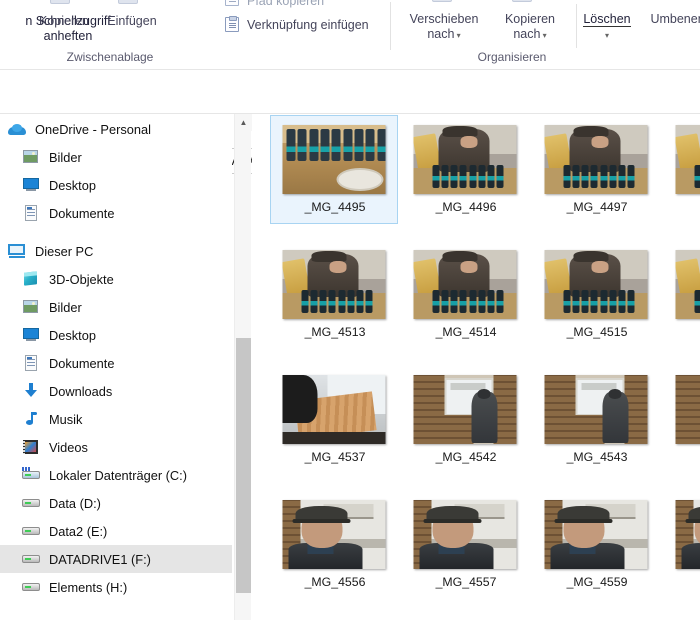 The width and height of the screenshot is (700, 620). What do you see at coordinates (243, 122) in the screenshot?
I see `chevron-up-icon: ▲` at bounding box center [243, 122].